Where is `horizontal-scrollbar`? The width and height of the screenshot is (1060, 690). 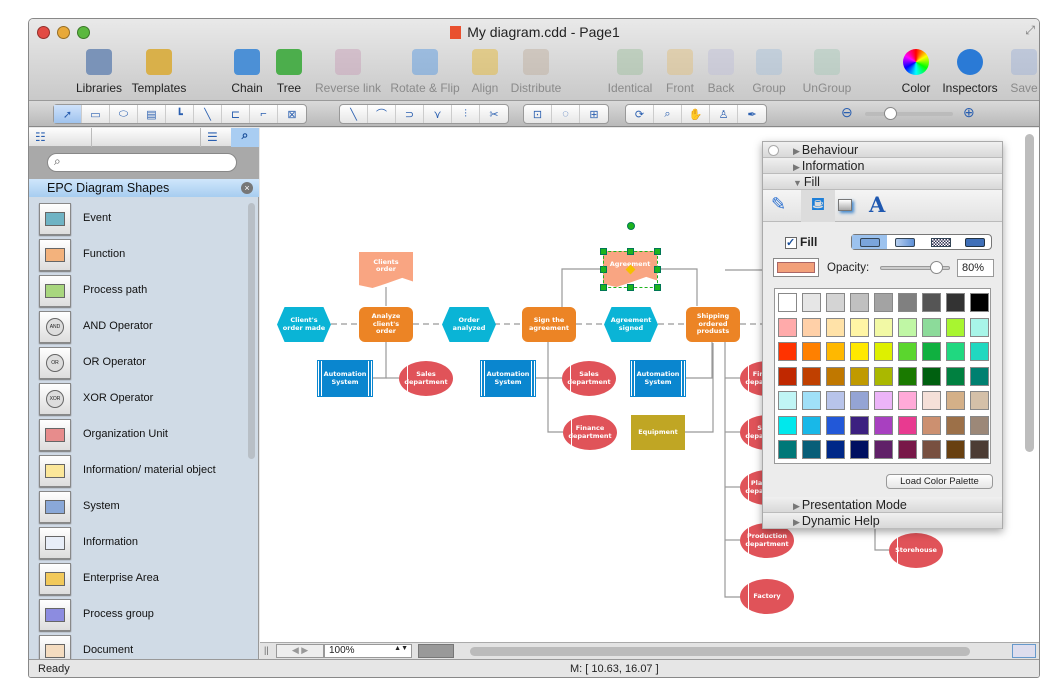
horizontal-scrollbar is located at coordinates (720, 651).